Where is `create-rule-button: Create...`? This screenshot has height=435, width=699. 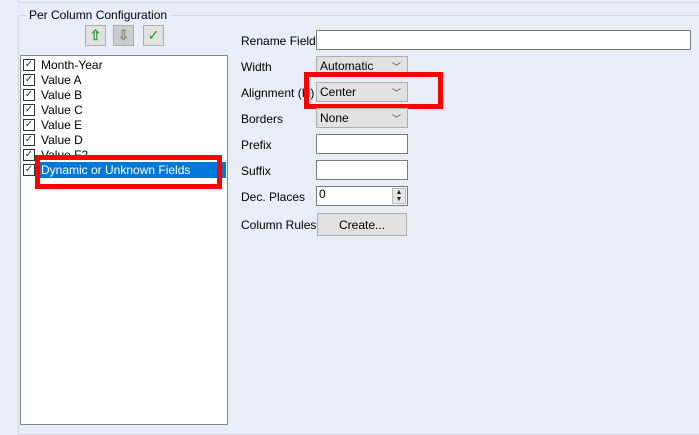 create-rule-button: Create... is located at coordinates (362, 224).